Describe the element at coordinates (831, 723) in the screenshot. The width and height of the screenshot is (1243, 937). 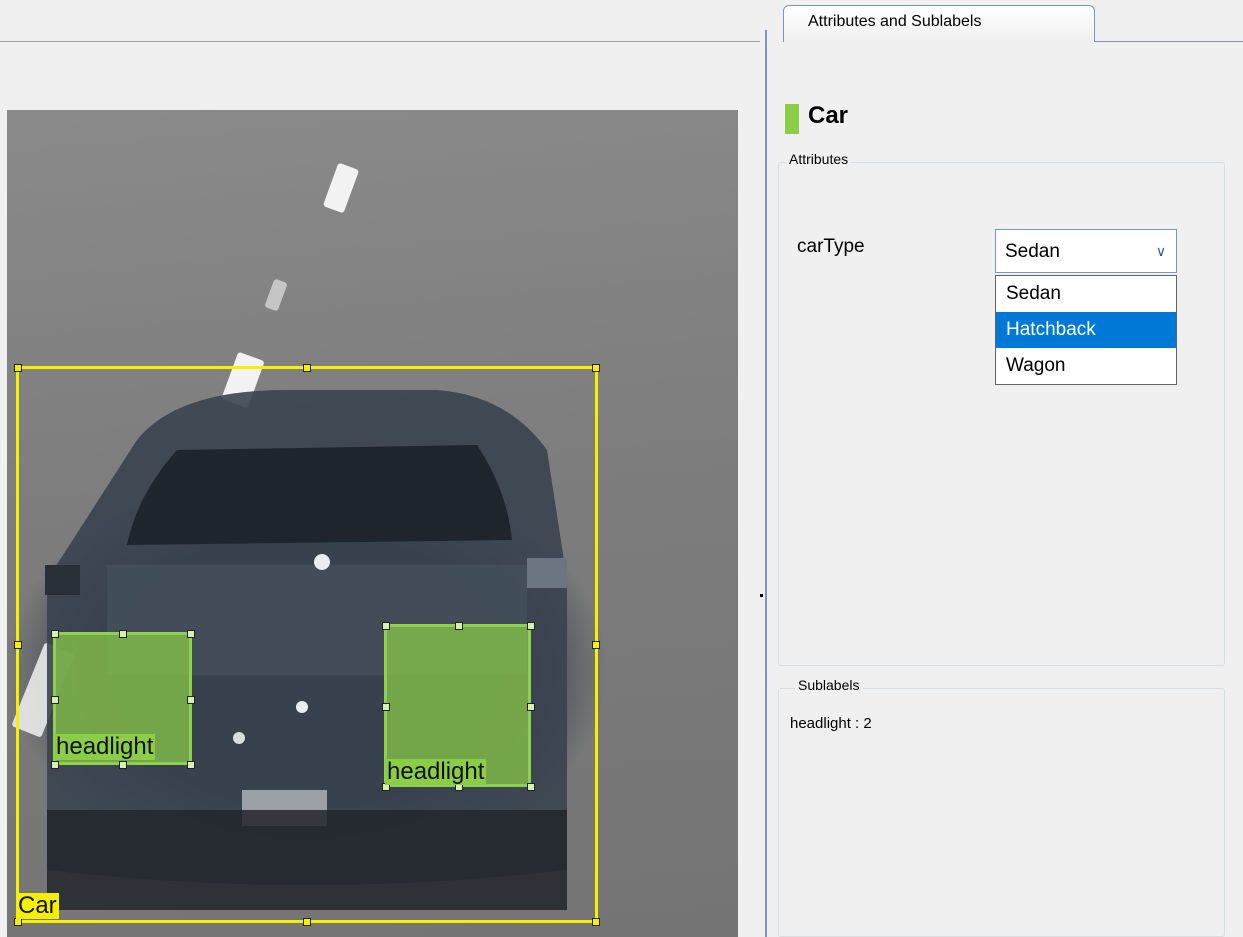
I see `sublabel-entry: headlight : 2` at that location.